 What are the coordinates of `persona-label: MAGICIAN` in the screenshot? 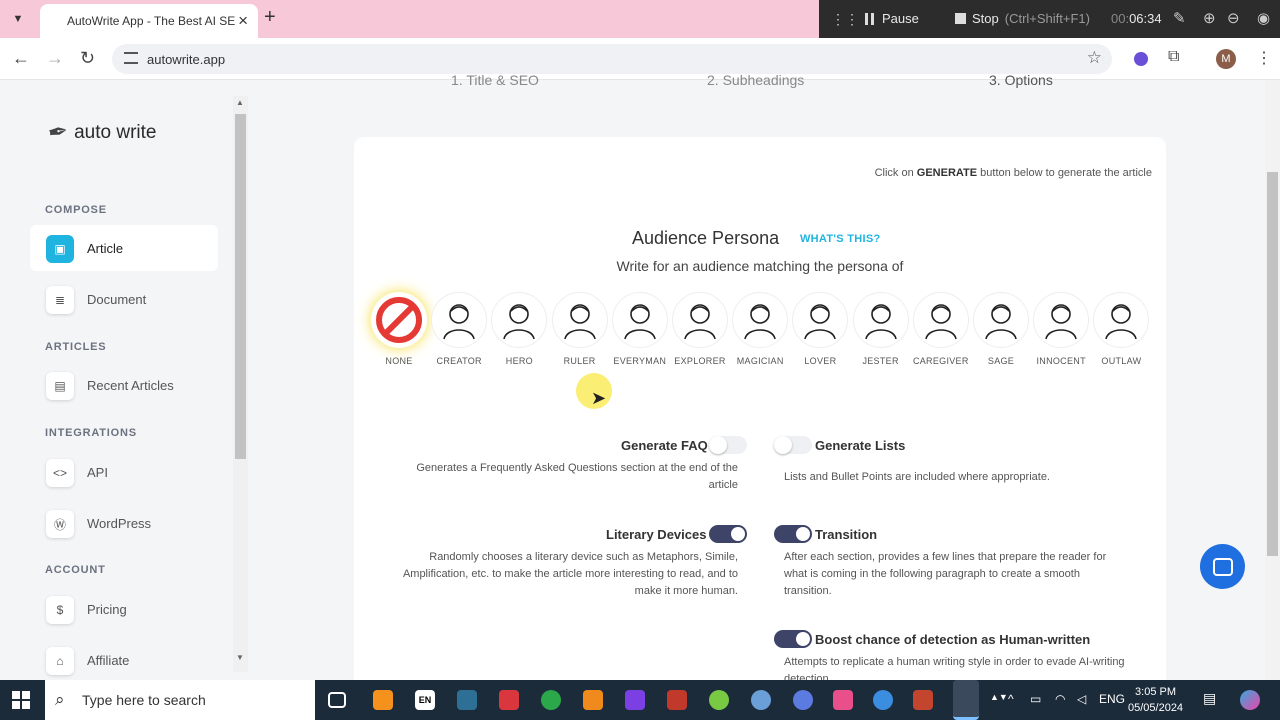 It's located at (760, 361).